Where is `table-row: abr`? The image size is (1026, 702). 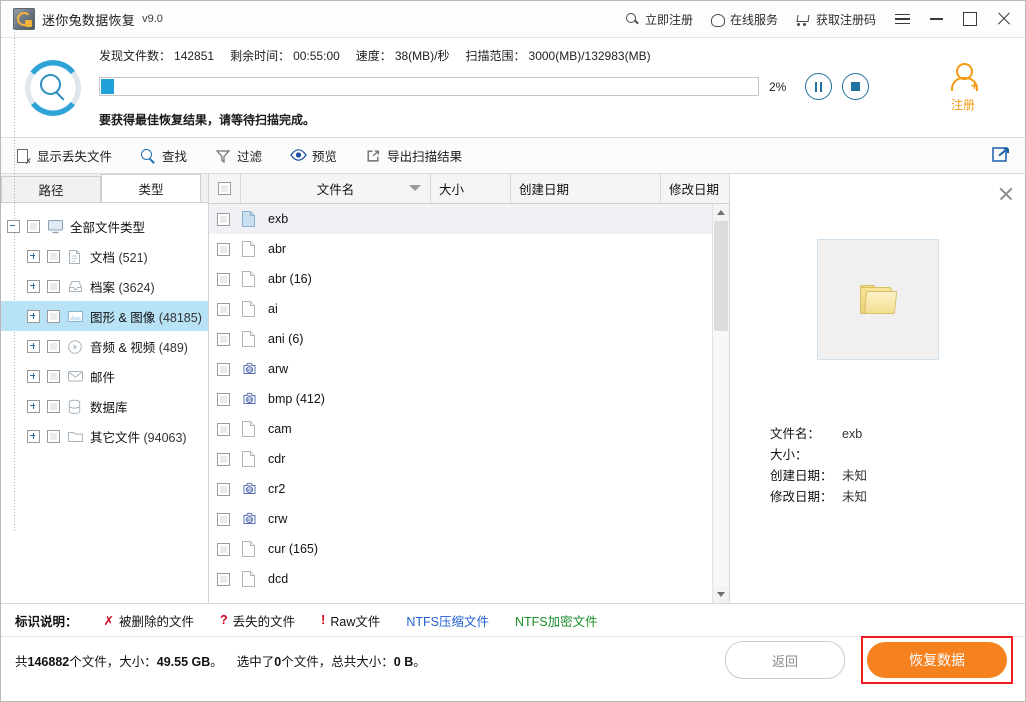 table-row: abr is located at coordinates (469, 249).